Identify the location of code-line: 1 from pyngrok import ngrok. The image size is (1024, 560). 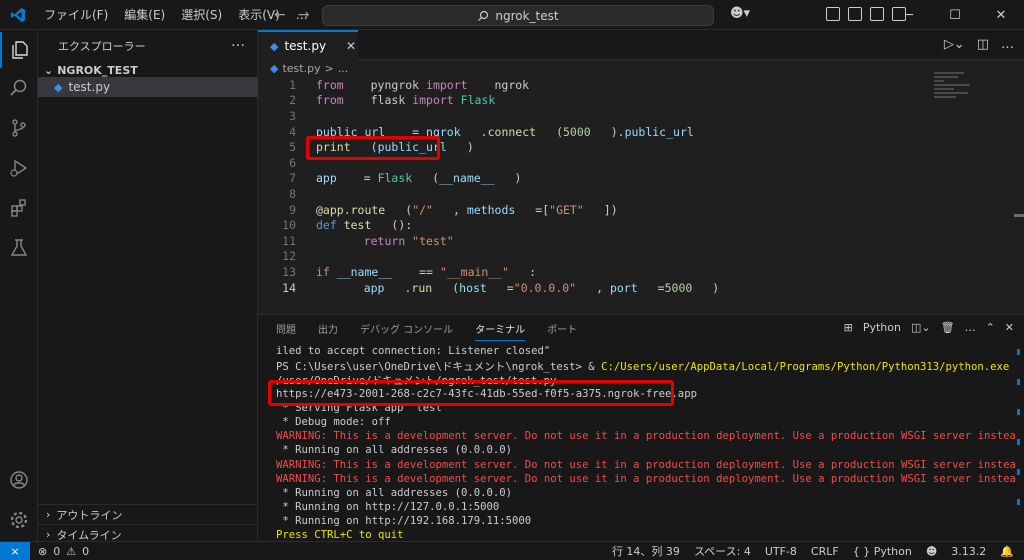
(598, 85).